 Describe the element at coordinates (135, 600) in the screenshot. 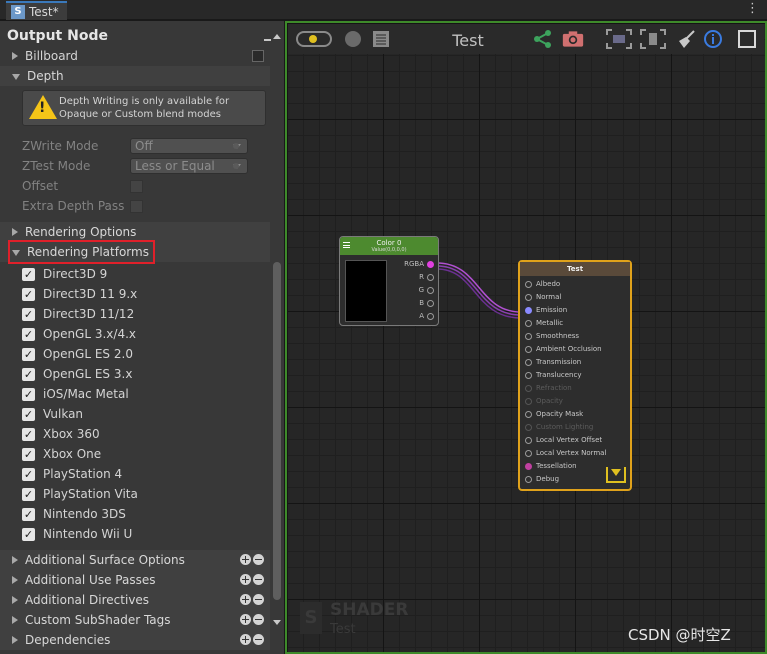

I see `section-additional-directives: Additional Directives` at that location.